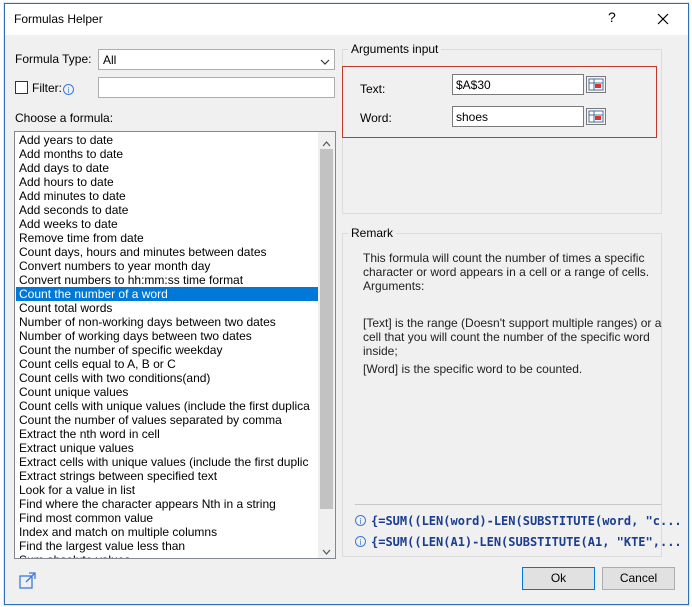  I want to click on formula-list-item: Sum absolute values, so click(167, 555).